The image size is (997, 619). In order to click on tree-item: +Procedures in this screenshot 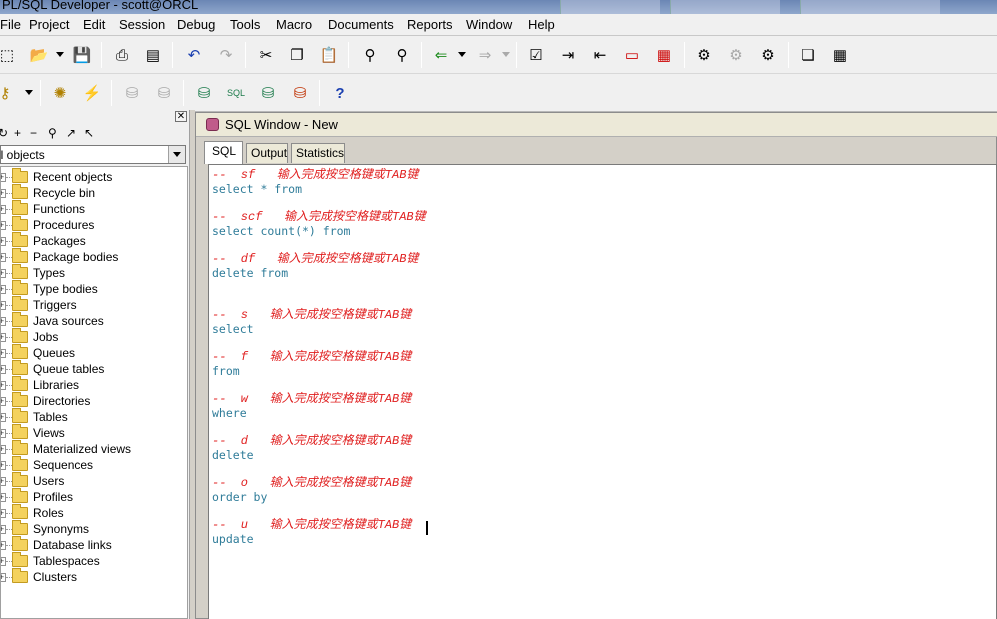, I will do `click(94, 224)`.